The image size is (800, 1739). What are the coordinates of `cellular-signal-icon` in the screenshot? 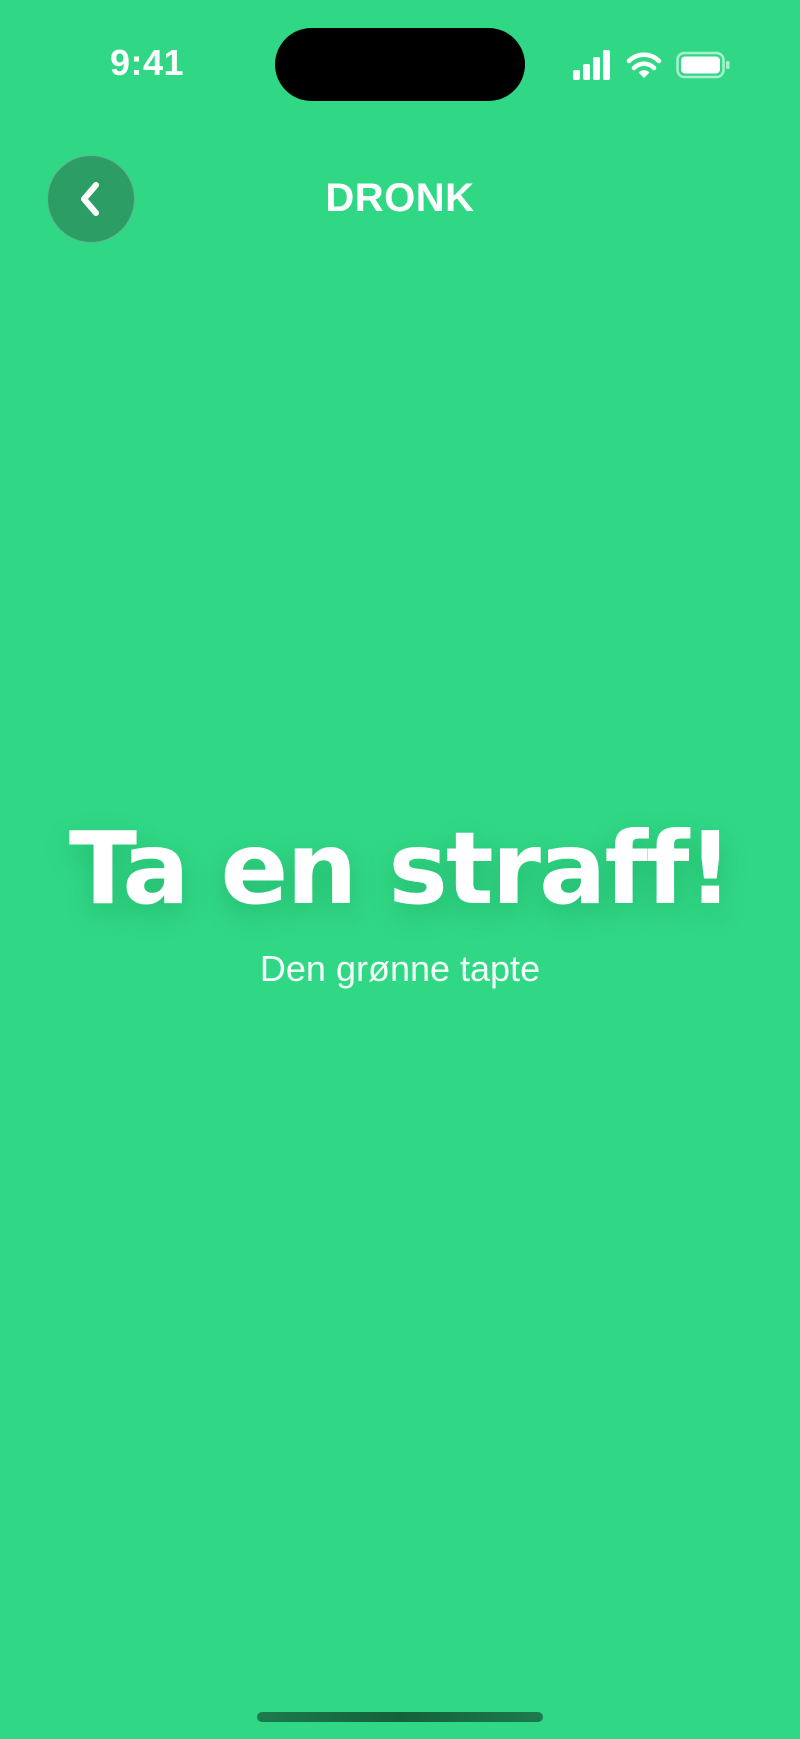 It's located at (591, 65).